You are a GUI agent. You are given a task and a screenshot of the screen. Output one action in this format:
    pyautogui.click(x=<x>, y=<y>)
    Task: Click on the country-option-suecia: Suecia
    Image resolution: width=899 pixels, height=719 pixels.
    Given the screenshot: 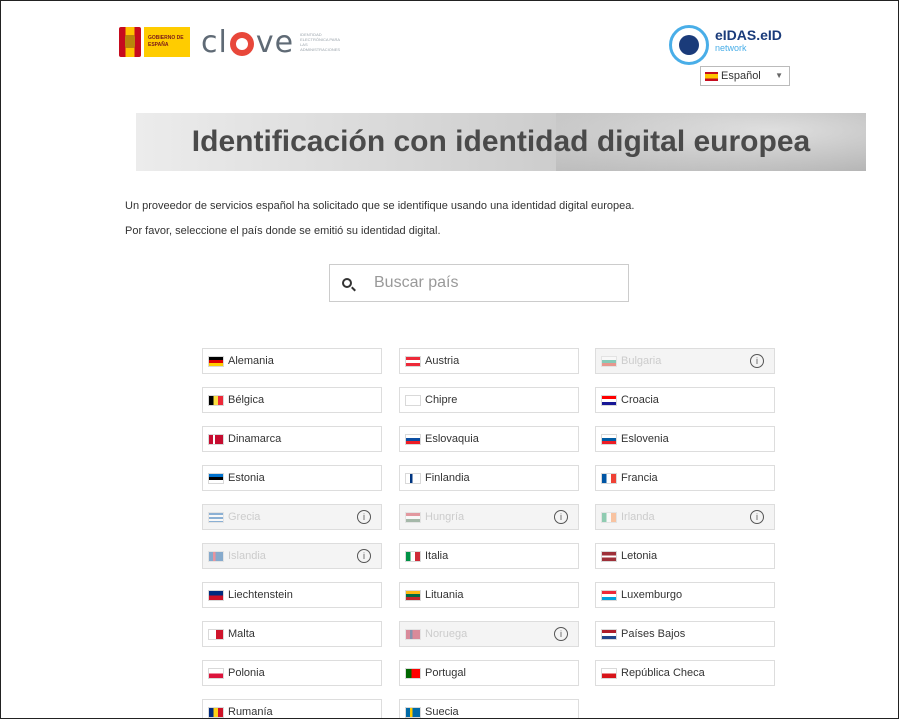 What is the action you would take?
    pyautogui.click(x=489, y=708)
    